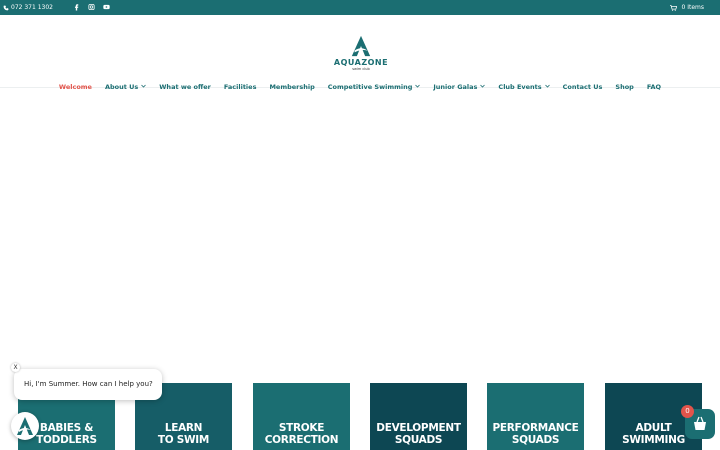 This screenshot has width=720, height=450. What do you see at coordinates (360, 7) in the screenshot?
I see `top-bar: 072 371 1302 0 Items` at bounding box center [360, 7].